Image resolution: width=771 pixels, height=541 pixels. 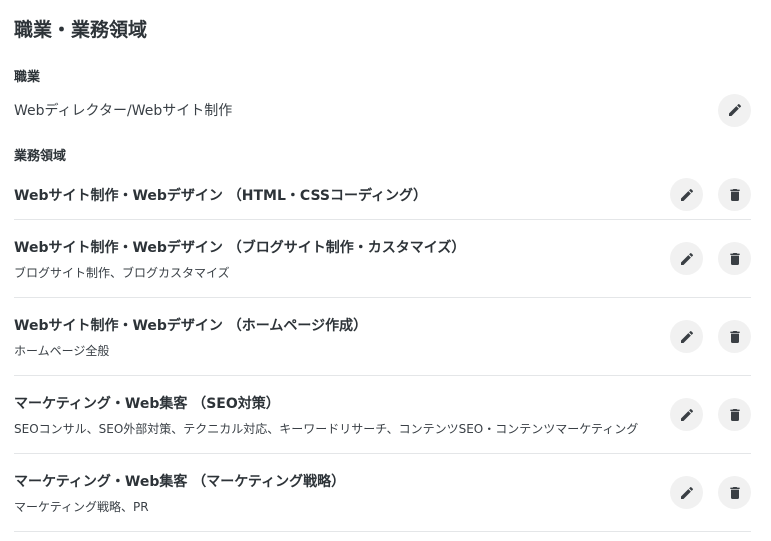 What do you see at coordinates (382, 337) in the screenshot?
I see `business-area-item: Webサイト制作・Webデザイン （ホームページ作成） ホームページ全般` at bounding box center [382, 337].